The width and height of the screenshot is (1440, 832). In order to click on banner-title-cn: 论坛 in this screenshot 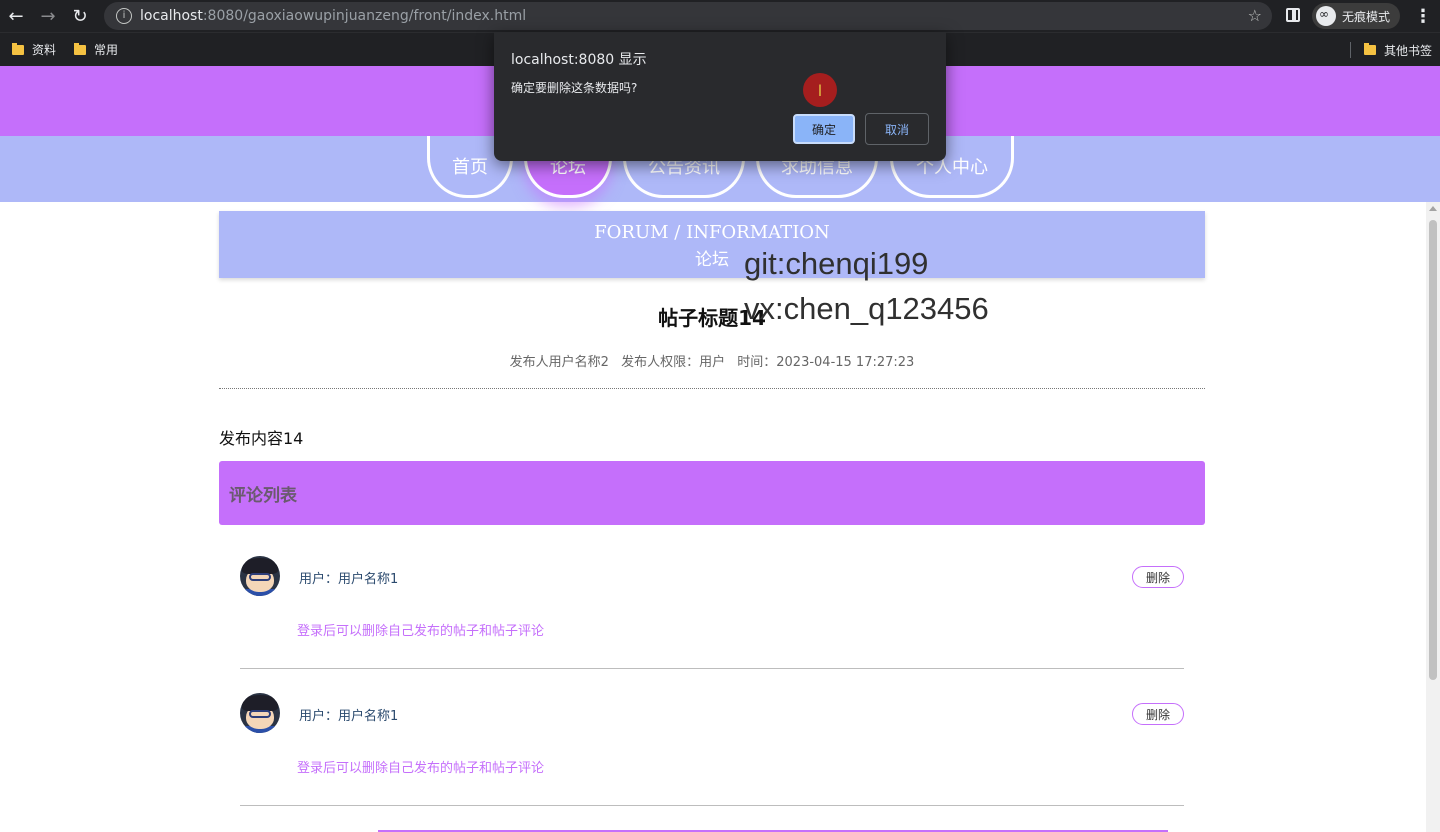, I will do `click(712, 260)`.